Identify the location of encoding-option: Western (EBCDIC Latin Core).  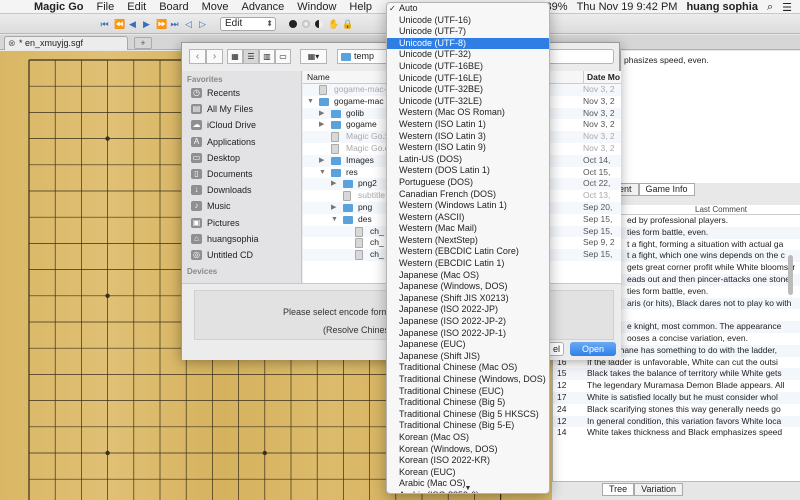
(468, 252).